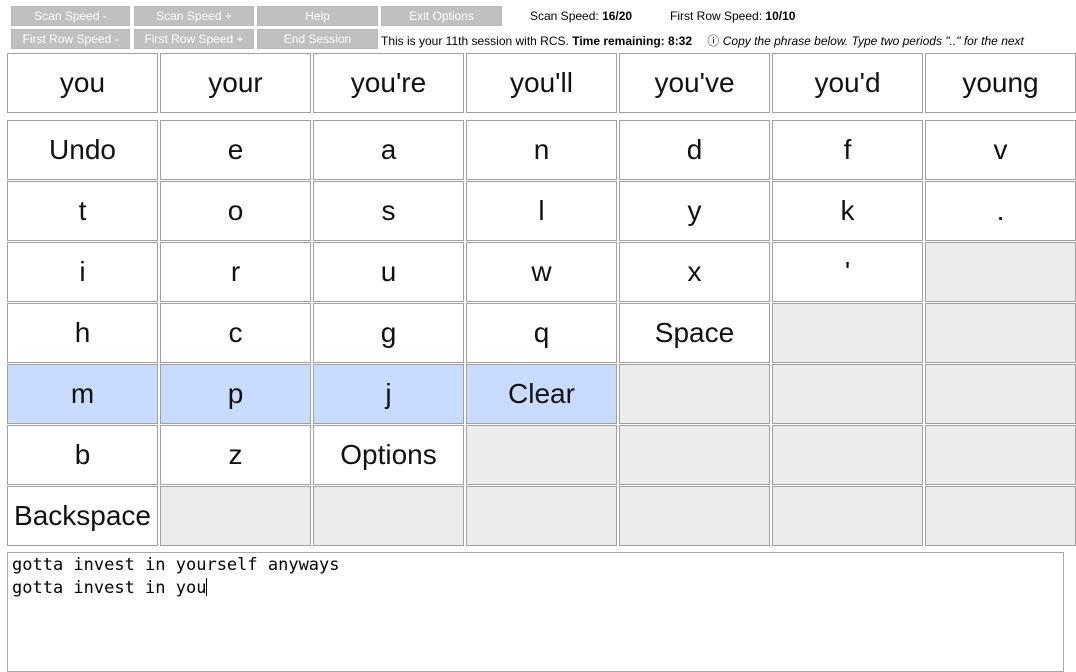  What do you see at coordinates (207, 587) in the screenshot?
I see `text-caret` at bounding box center [207, 587].